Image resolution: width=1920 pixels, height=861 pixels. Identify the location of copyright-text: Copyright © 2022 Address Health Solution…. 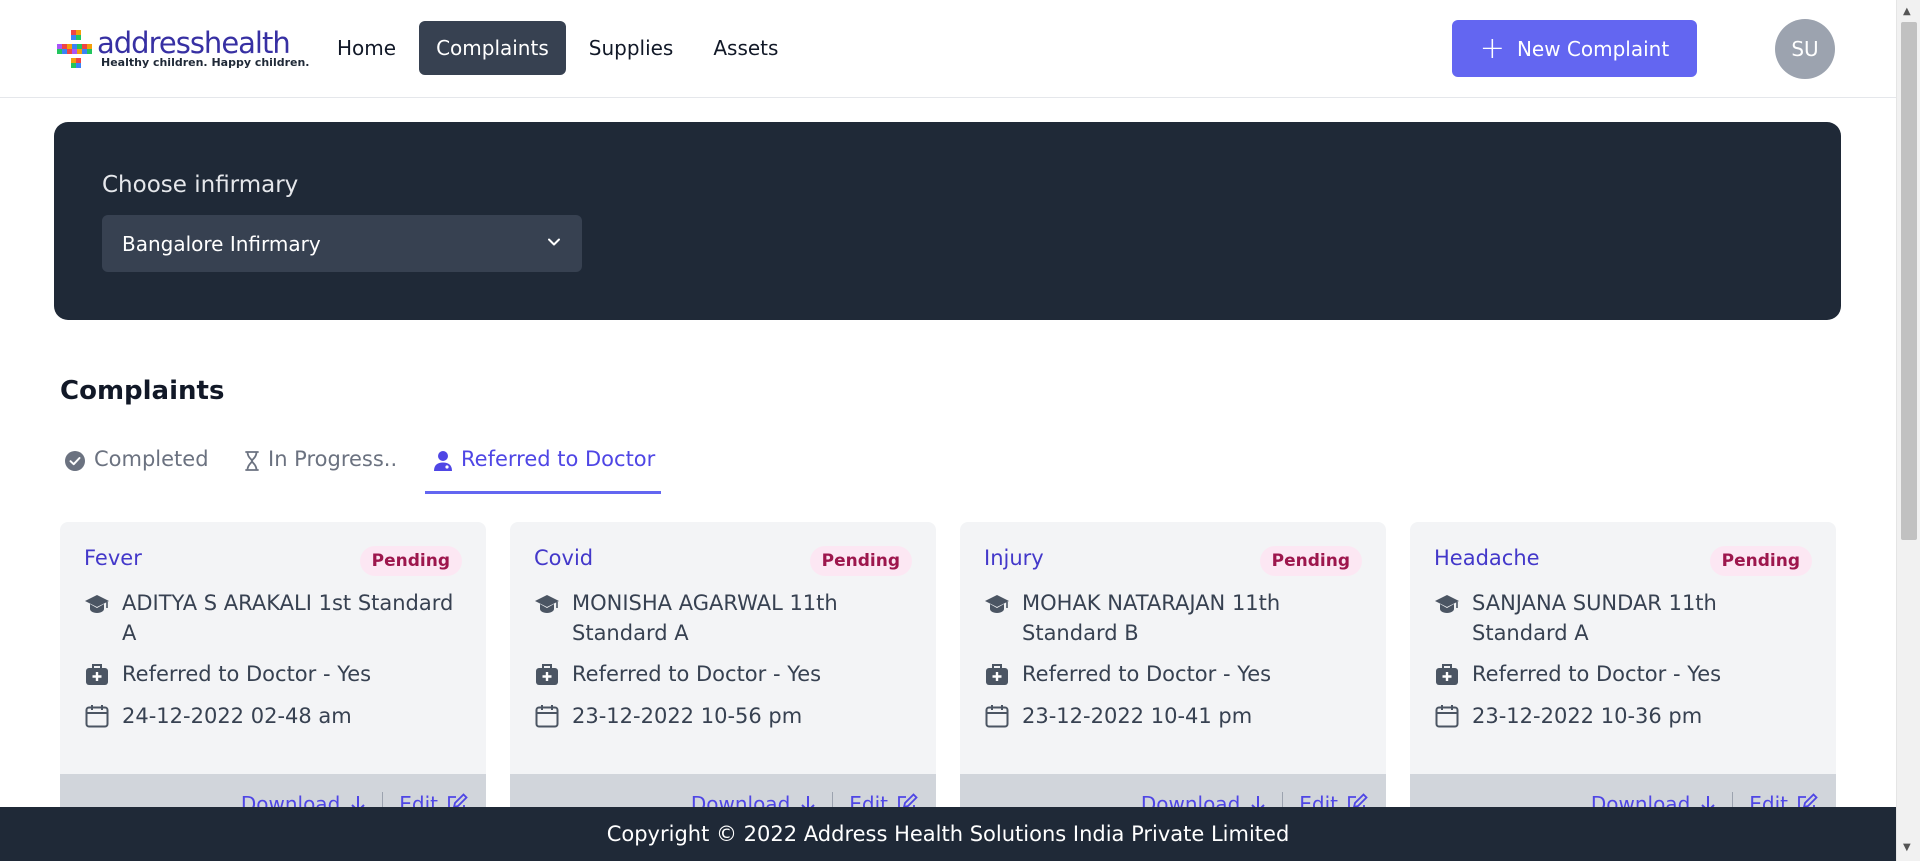
(948, 834).